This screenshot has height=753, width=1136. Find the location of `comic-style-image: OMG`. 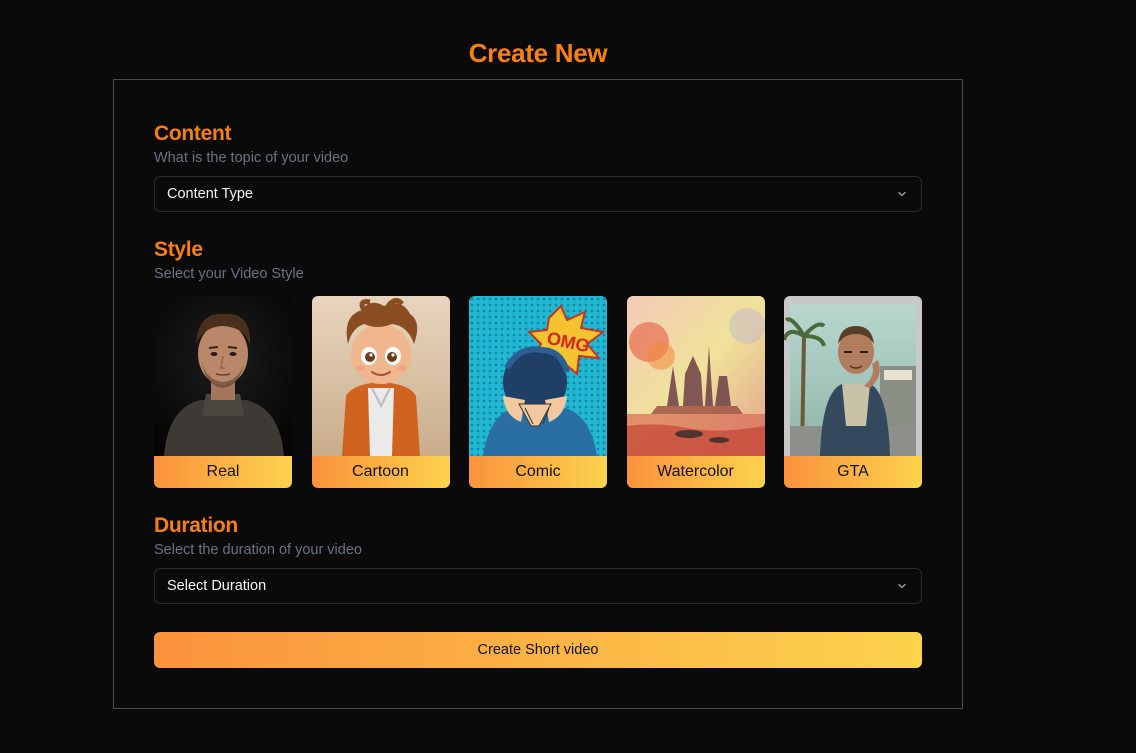

comic-style-image: OMG is located at coordinates (538, 376).